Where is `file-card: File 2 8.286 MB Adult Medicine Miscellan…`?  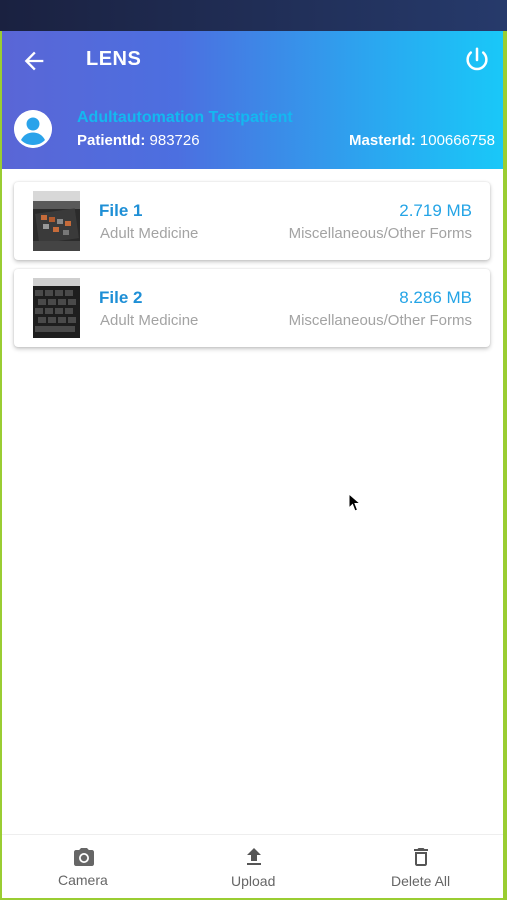
file-card: File 2 8.286 MB Adult Medicine Miscellan… is located at coordinates (252, 308).